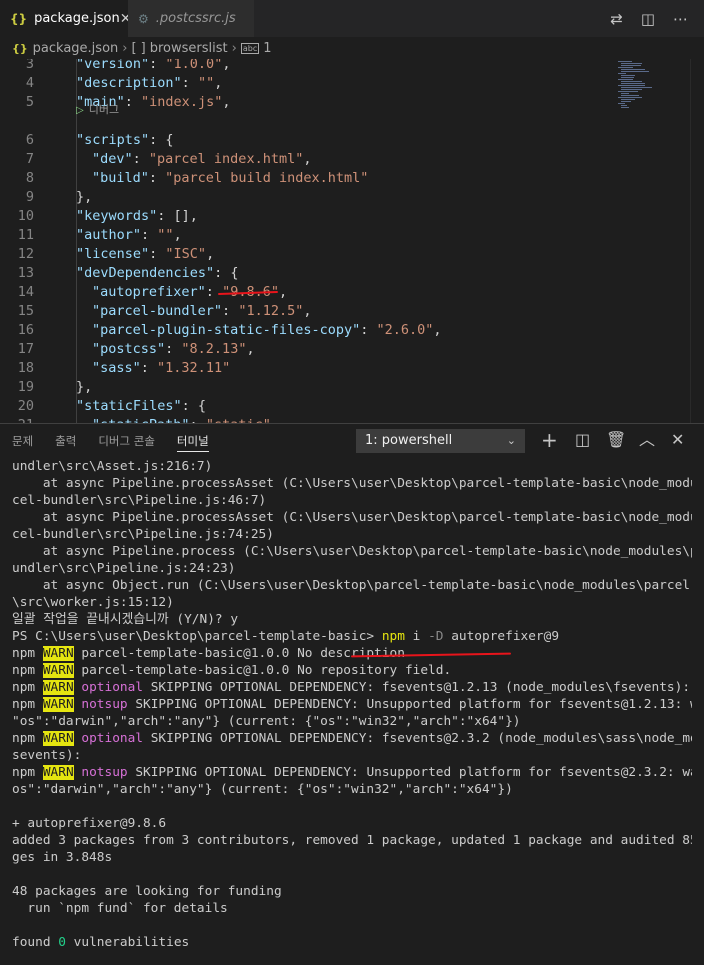 This screenshot has width=704, height=965. What do you see at coordinates (616, 440) in the screenshot?
I see `trash-icon: 🗑︎` at bounding box center [616, 440].